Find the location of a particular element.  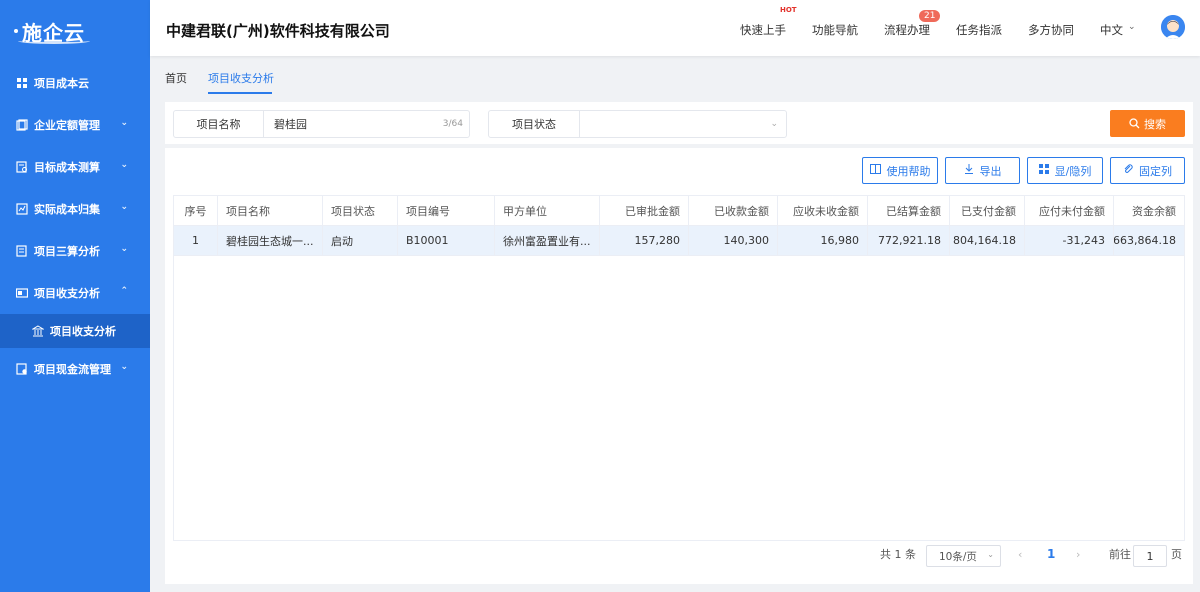

sidebar-subitem-income-expense: 项目收支分析 is located at coordinates (75, 331).